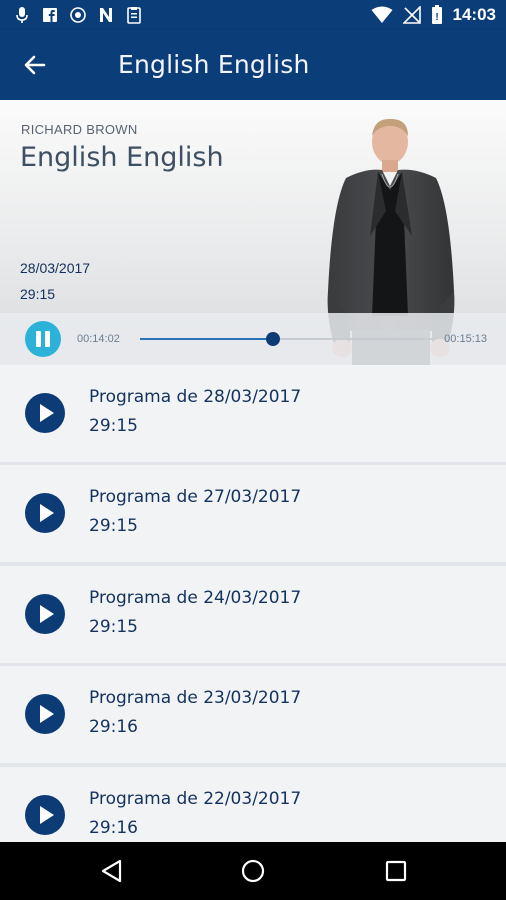 The height and width of the screenshot is (900, 506). Describe the element at coordinates (195, 397) in the screenshot. I see `episode-title: Programa de 28/03/2017` at that location.